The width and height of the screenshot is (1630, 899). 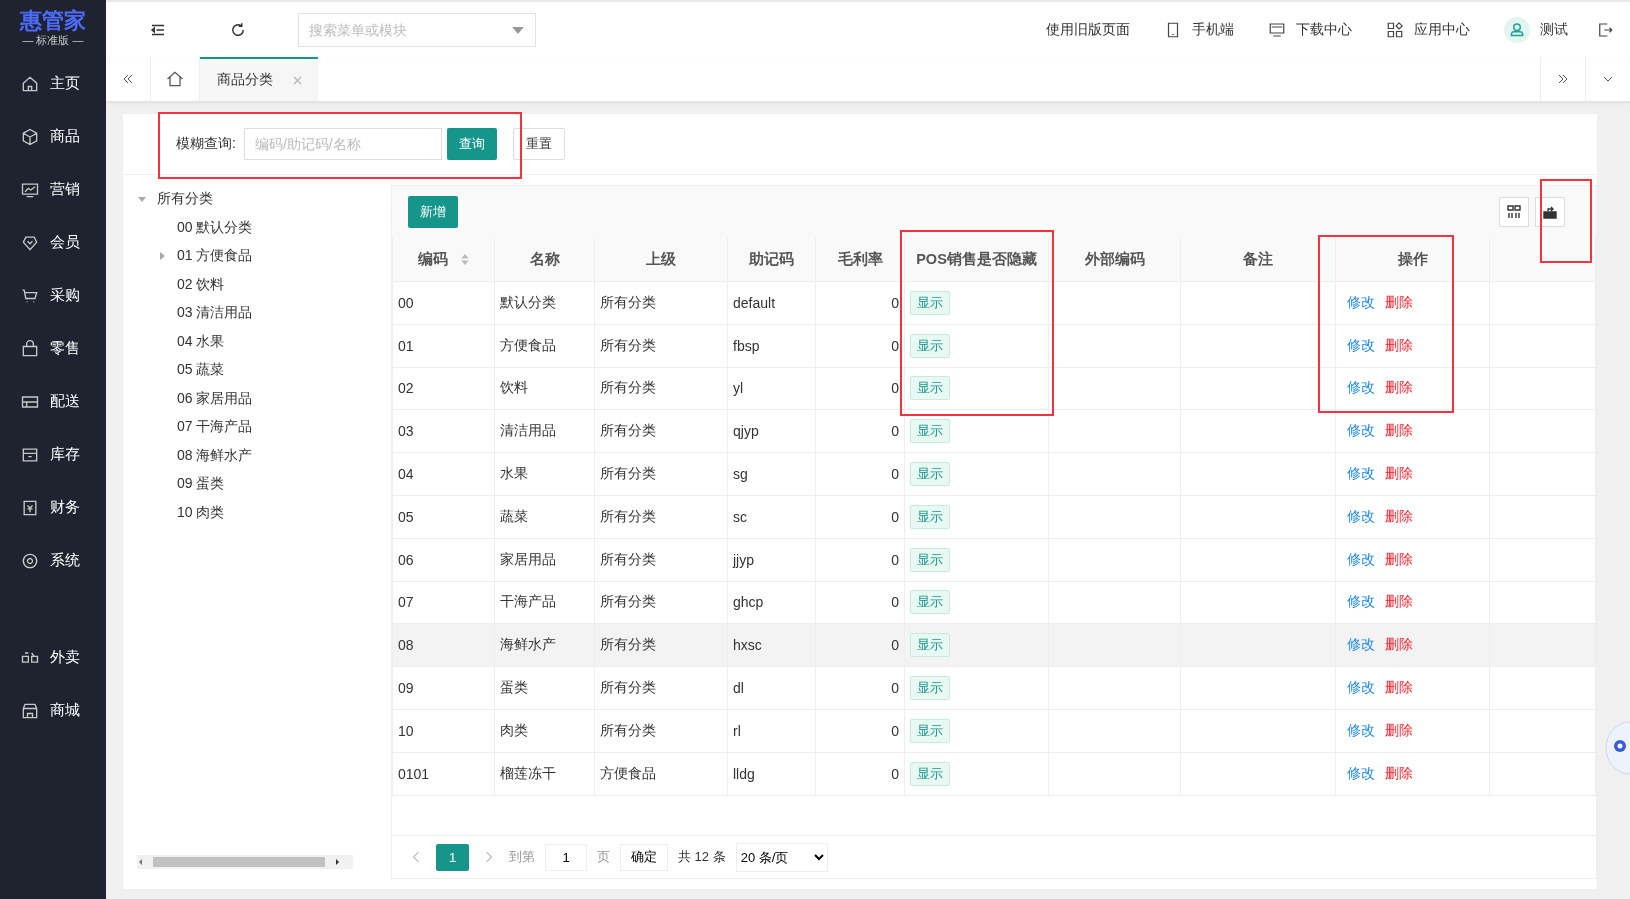 I want to click on table-row: 05 蔬菜 所有分类 sc 0 显示 修改 删除, so click(x=994, y=517).